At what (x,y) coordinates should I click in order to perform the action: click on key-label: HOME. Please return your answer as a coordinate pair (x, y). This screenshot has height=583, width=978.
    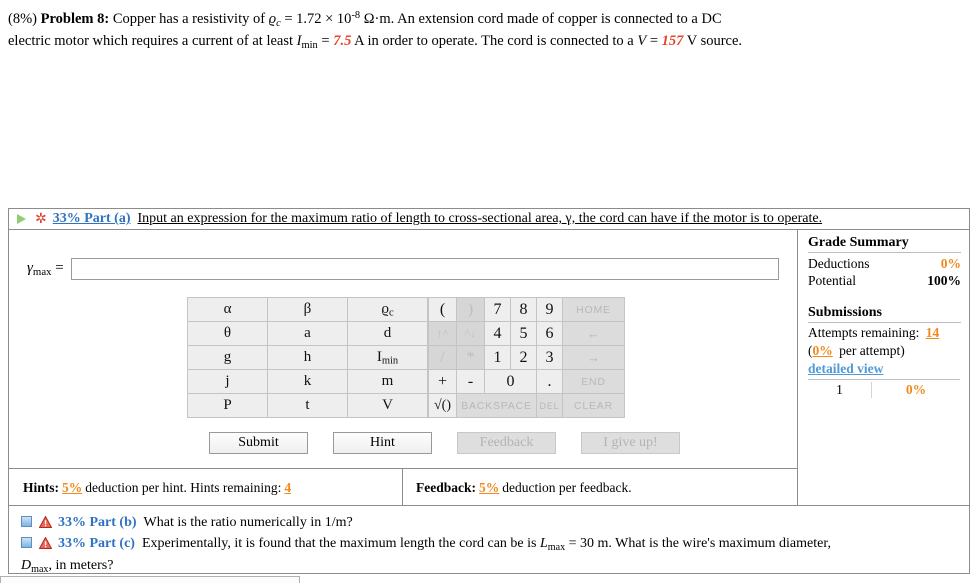
    Looking at the image, I should click on (593, 309).